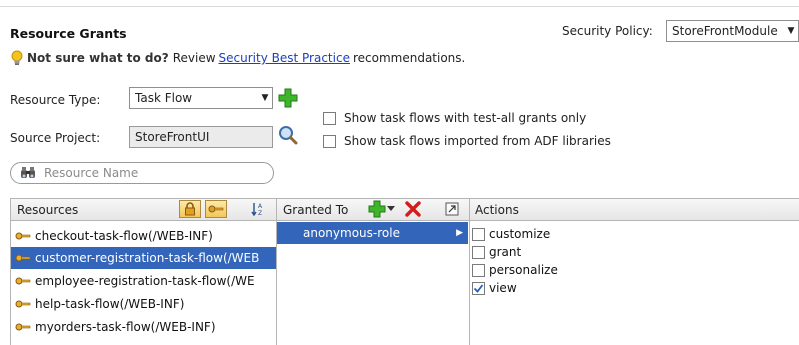  What do you see at coordinates (409, 58) in the screenshot?
I see `hint-post-text: recommendations.` at bounding box center [409, 58].